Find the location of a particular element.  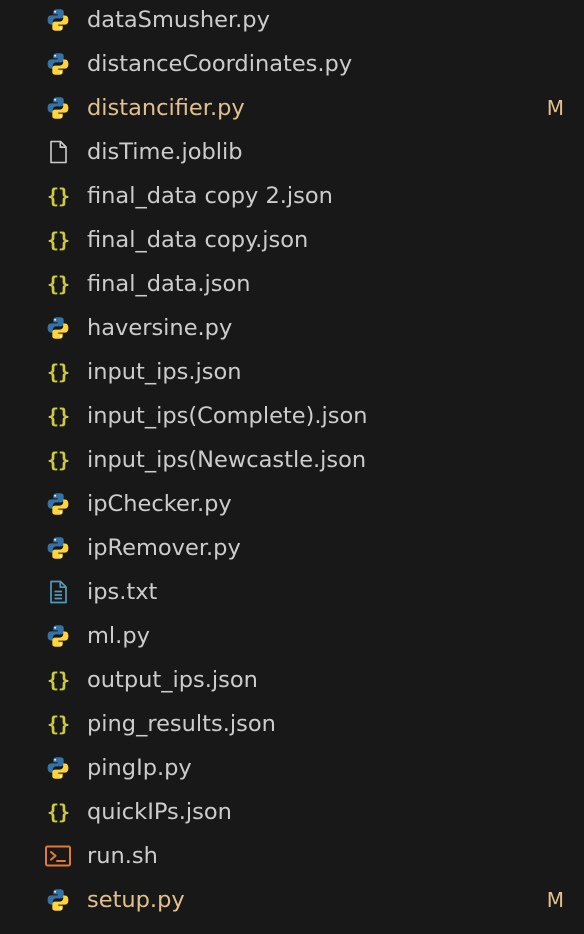

file-row: {} output_ips.json is located at coordinates (292, 680).